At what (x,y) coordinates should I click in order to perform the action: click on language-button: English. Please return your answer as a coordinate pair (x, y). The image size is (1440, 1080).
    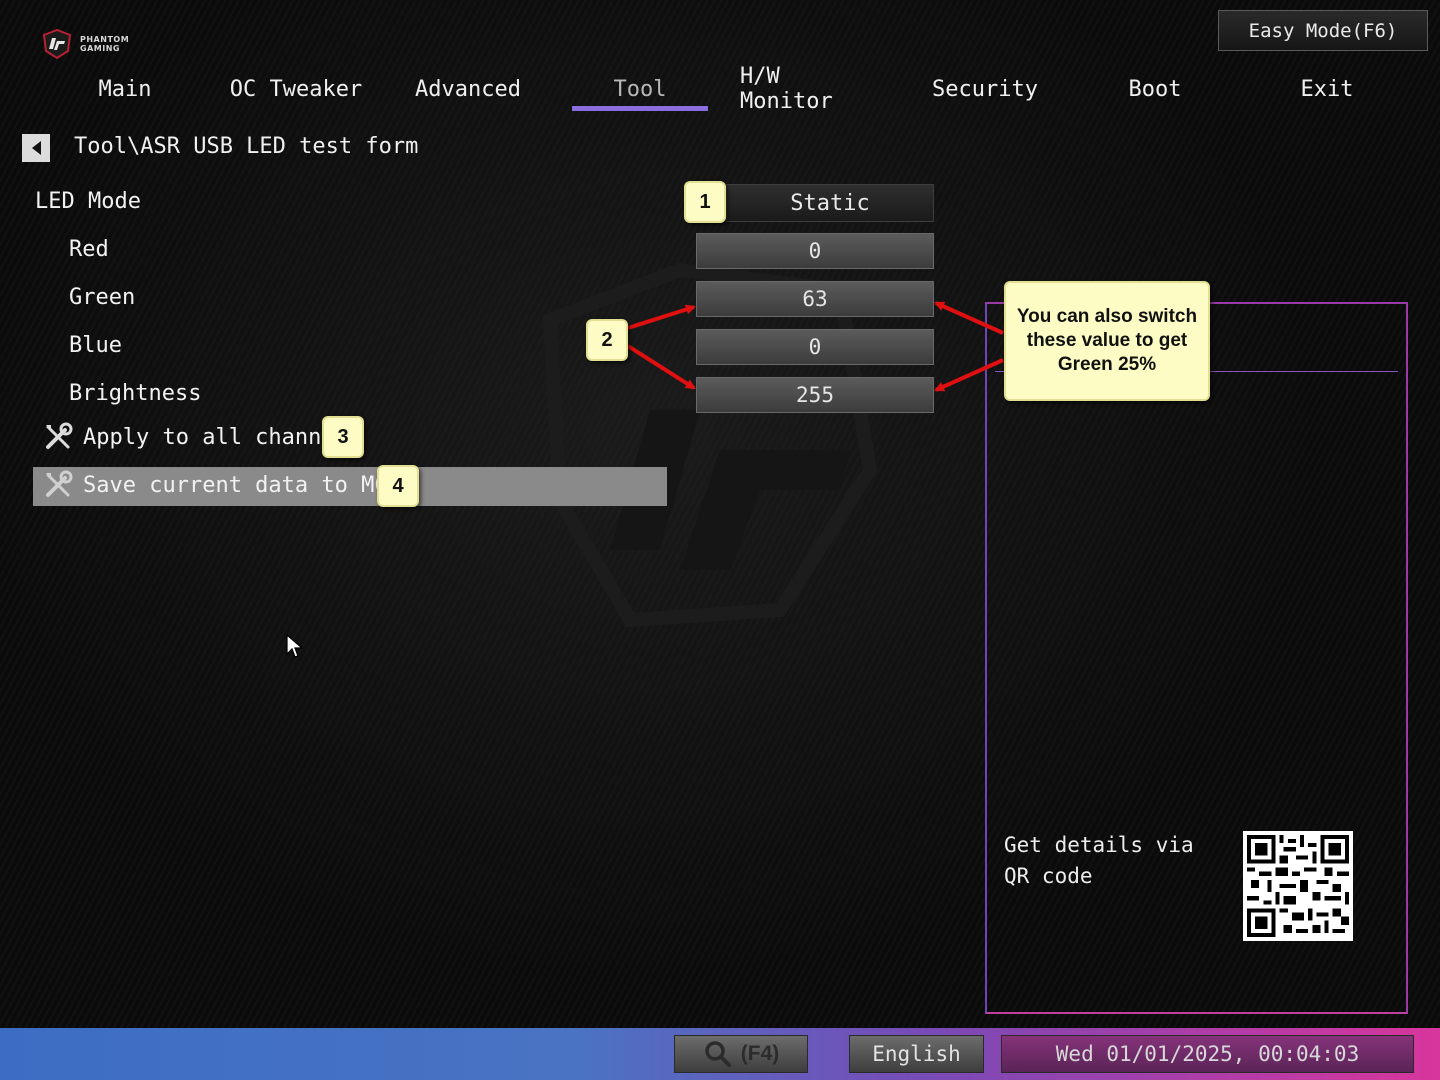
    Looking at the image, I should click on (916, 1054).